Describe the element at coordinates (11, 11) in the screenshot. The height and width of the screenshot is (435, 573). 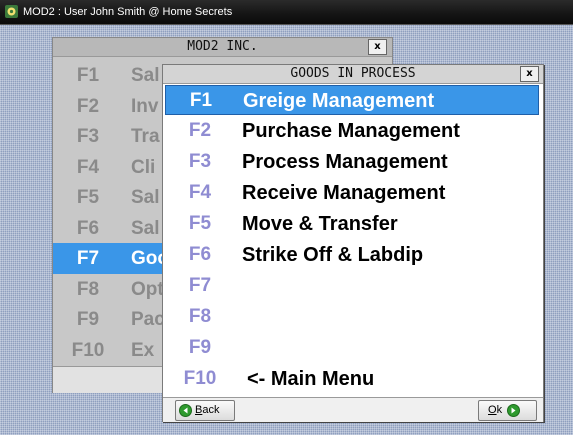
I see `app-icon` at that location.